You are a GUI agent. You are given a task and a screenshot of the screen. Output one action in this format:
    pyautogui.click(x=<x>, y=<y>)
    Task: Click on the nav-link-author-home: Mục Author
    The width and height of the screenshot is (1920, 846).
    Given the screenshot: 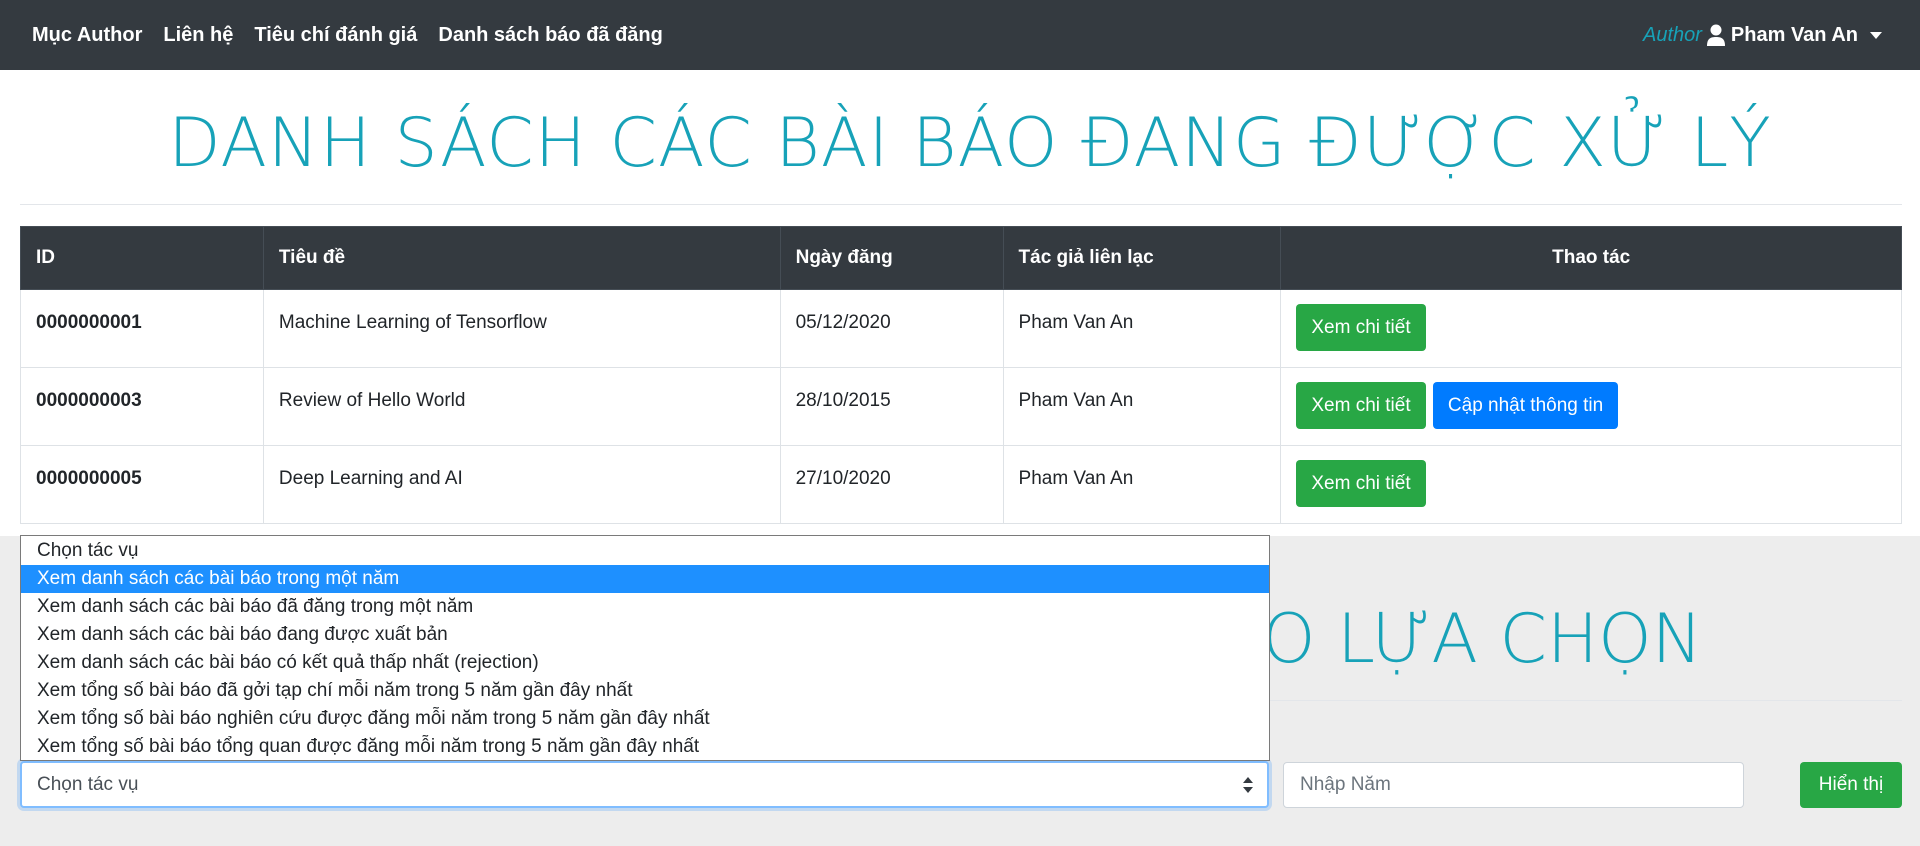 What is the action you would take?
    pyautogui.click(x=87, y=35)
    